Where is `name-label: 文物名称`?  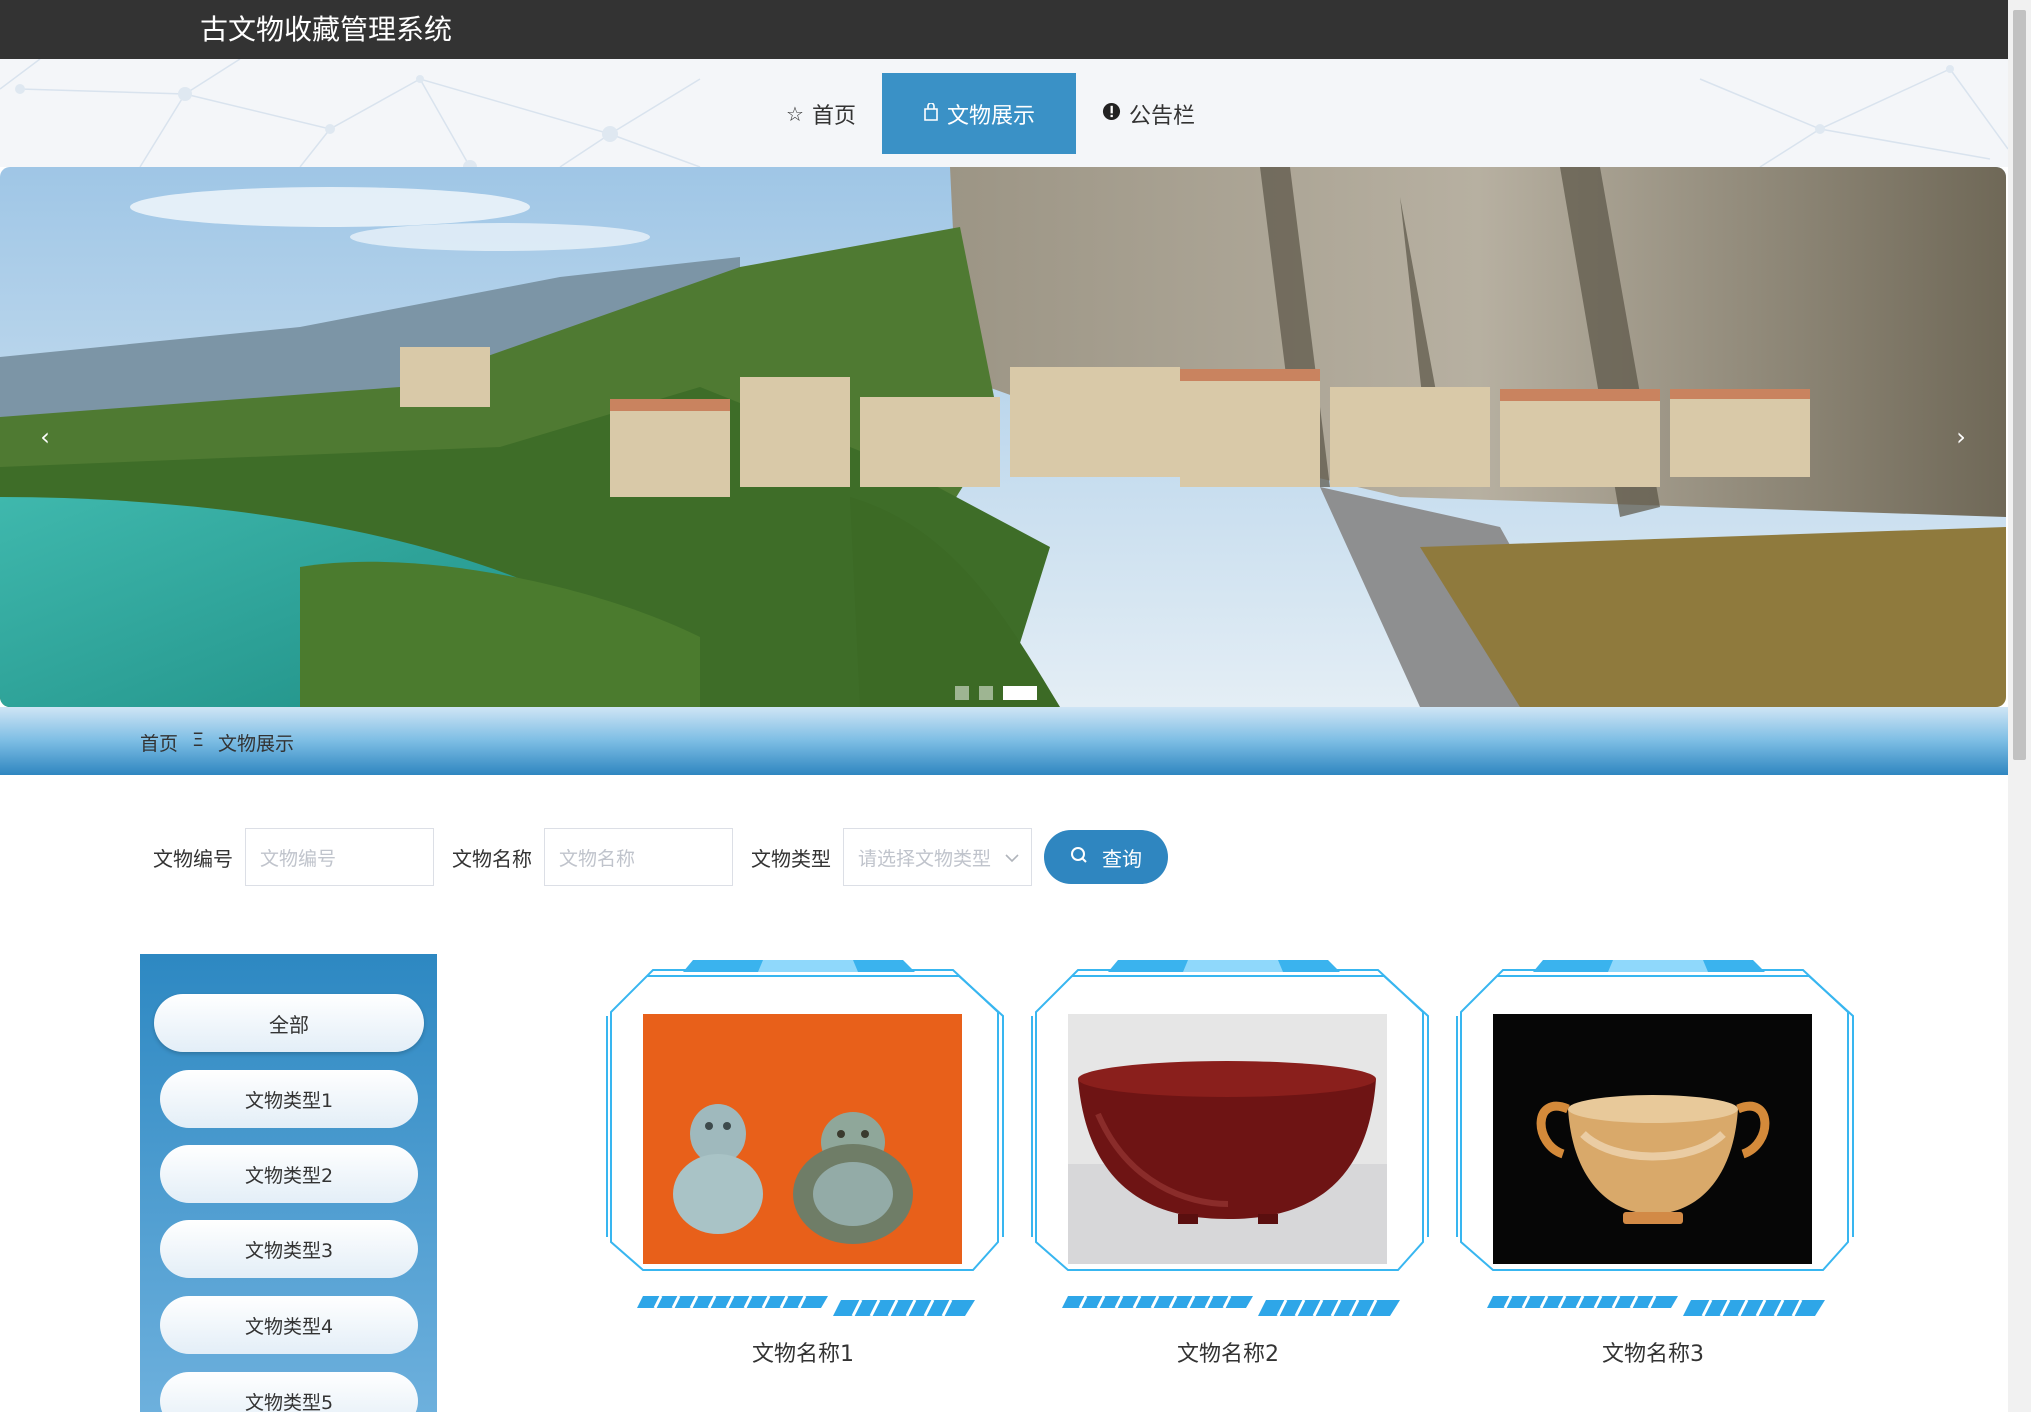 name-label: 文物名称 is located at coordinates (492, 858).